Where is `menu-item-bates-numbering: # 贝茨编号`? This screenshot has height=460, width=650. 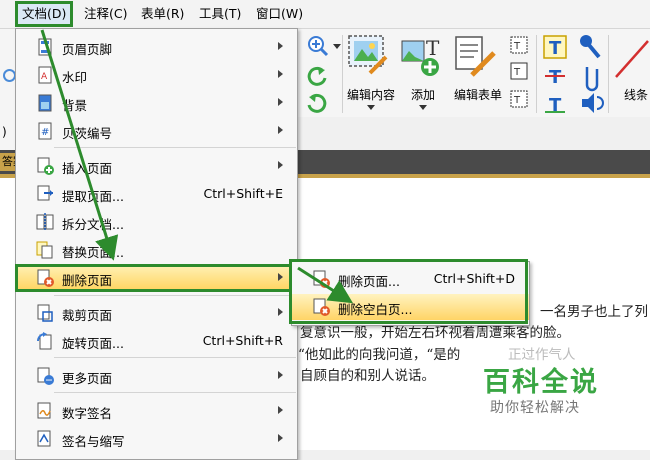 menu-item-bates-numbering: # 贝茨编号 is located at coordinates (156, 131).